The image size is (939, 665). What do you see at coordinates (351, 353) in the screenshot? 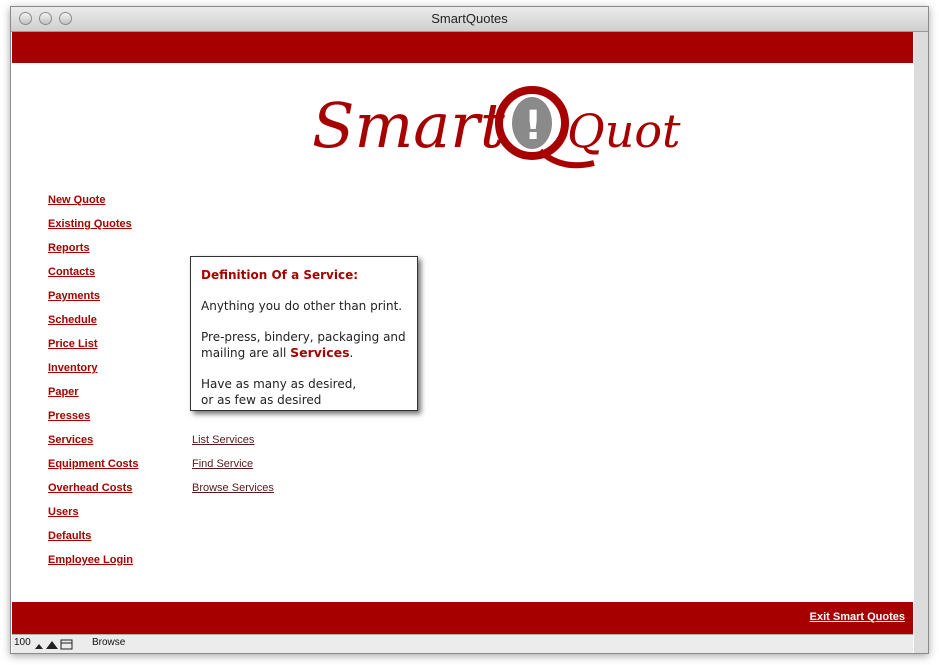
I see `tooltip-line-2-end: .` at bounding box center [351, 353].